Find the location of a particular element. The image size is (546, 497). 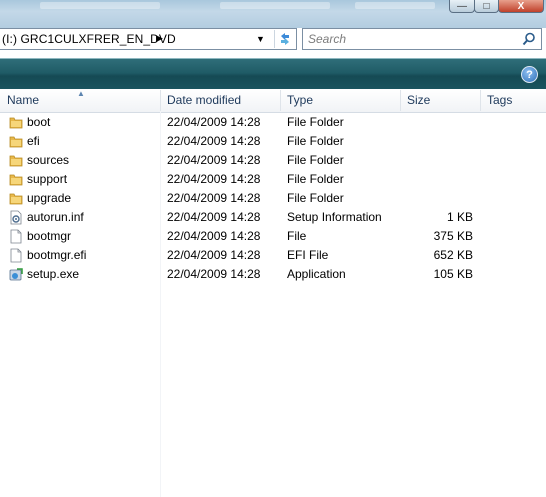

refresh-icon is located at coordinates (285, 39).